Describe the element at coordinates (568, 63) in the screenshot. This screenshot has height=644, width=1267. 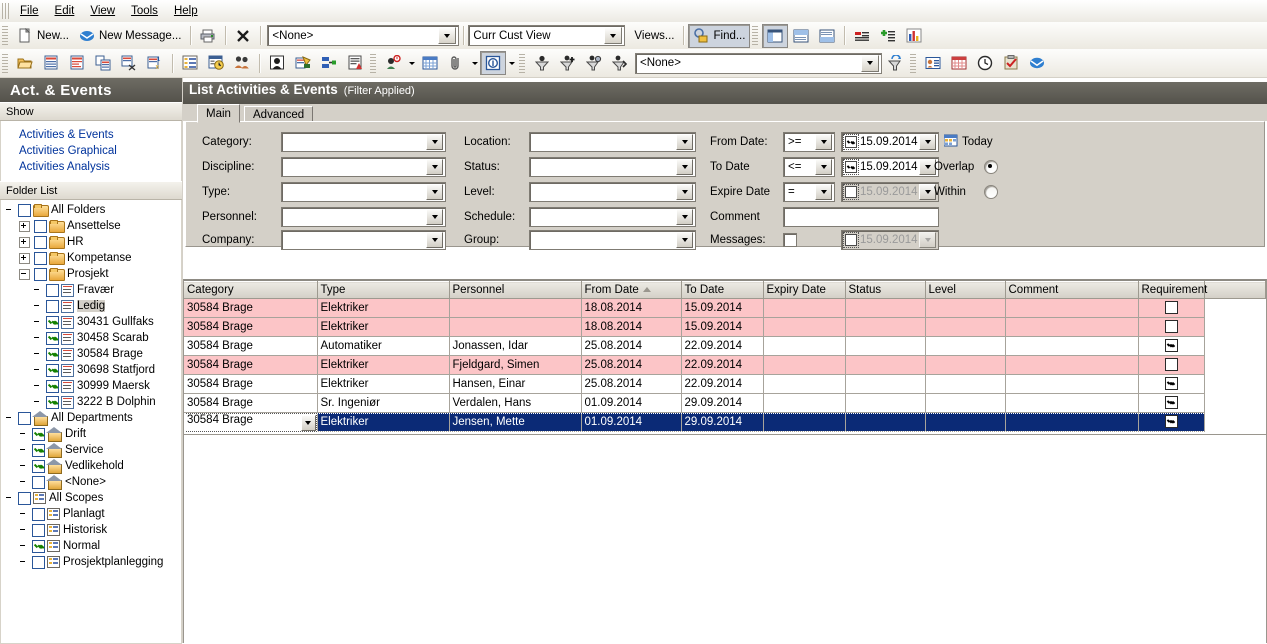
I see `filter-add-button` at that location.